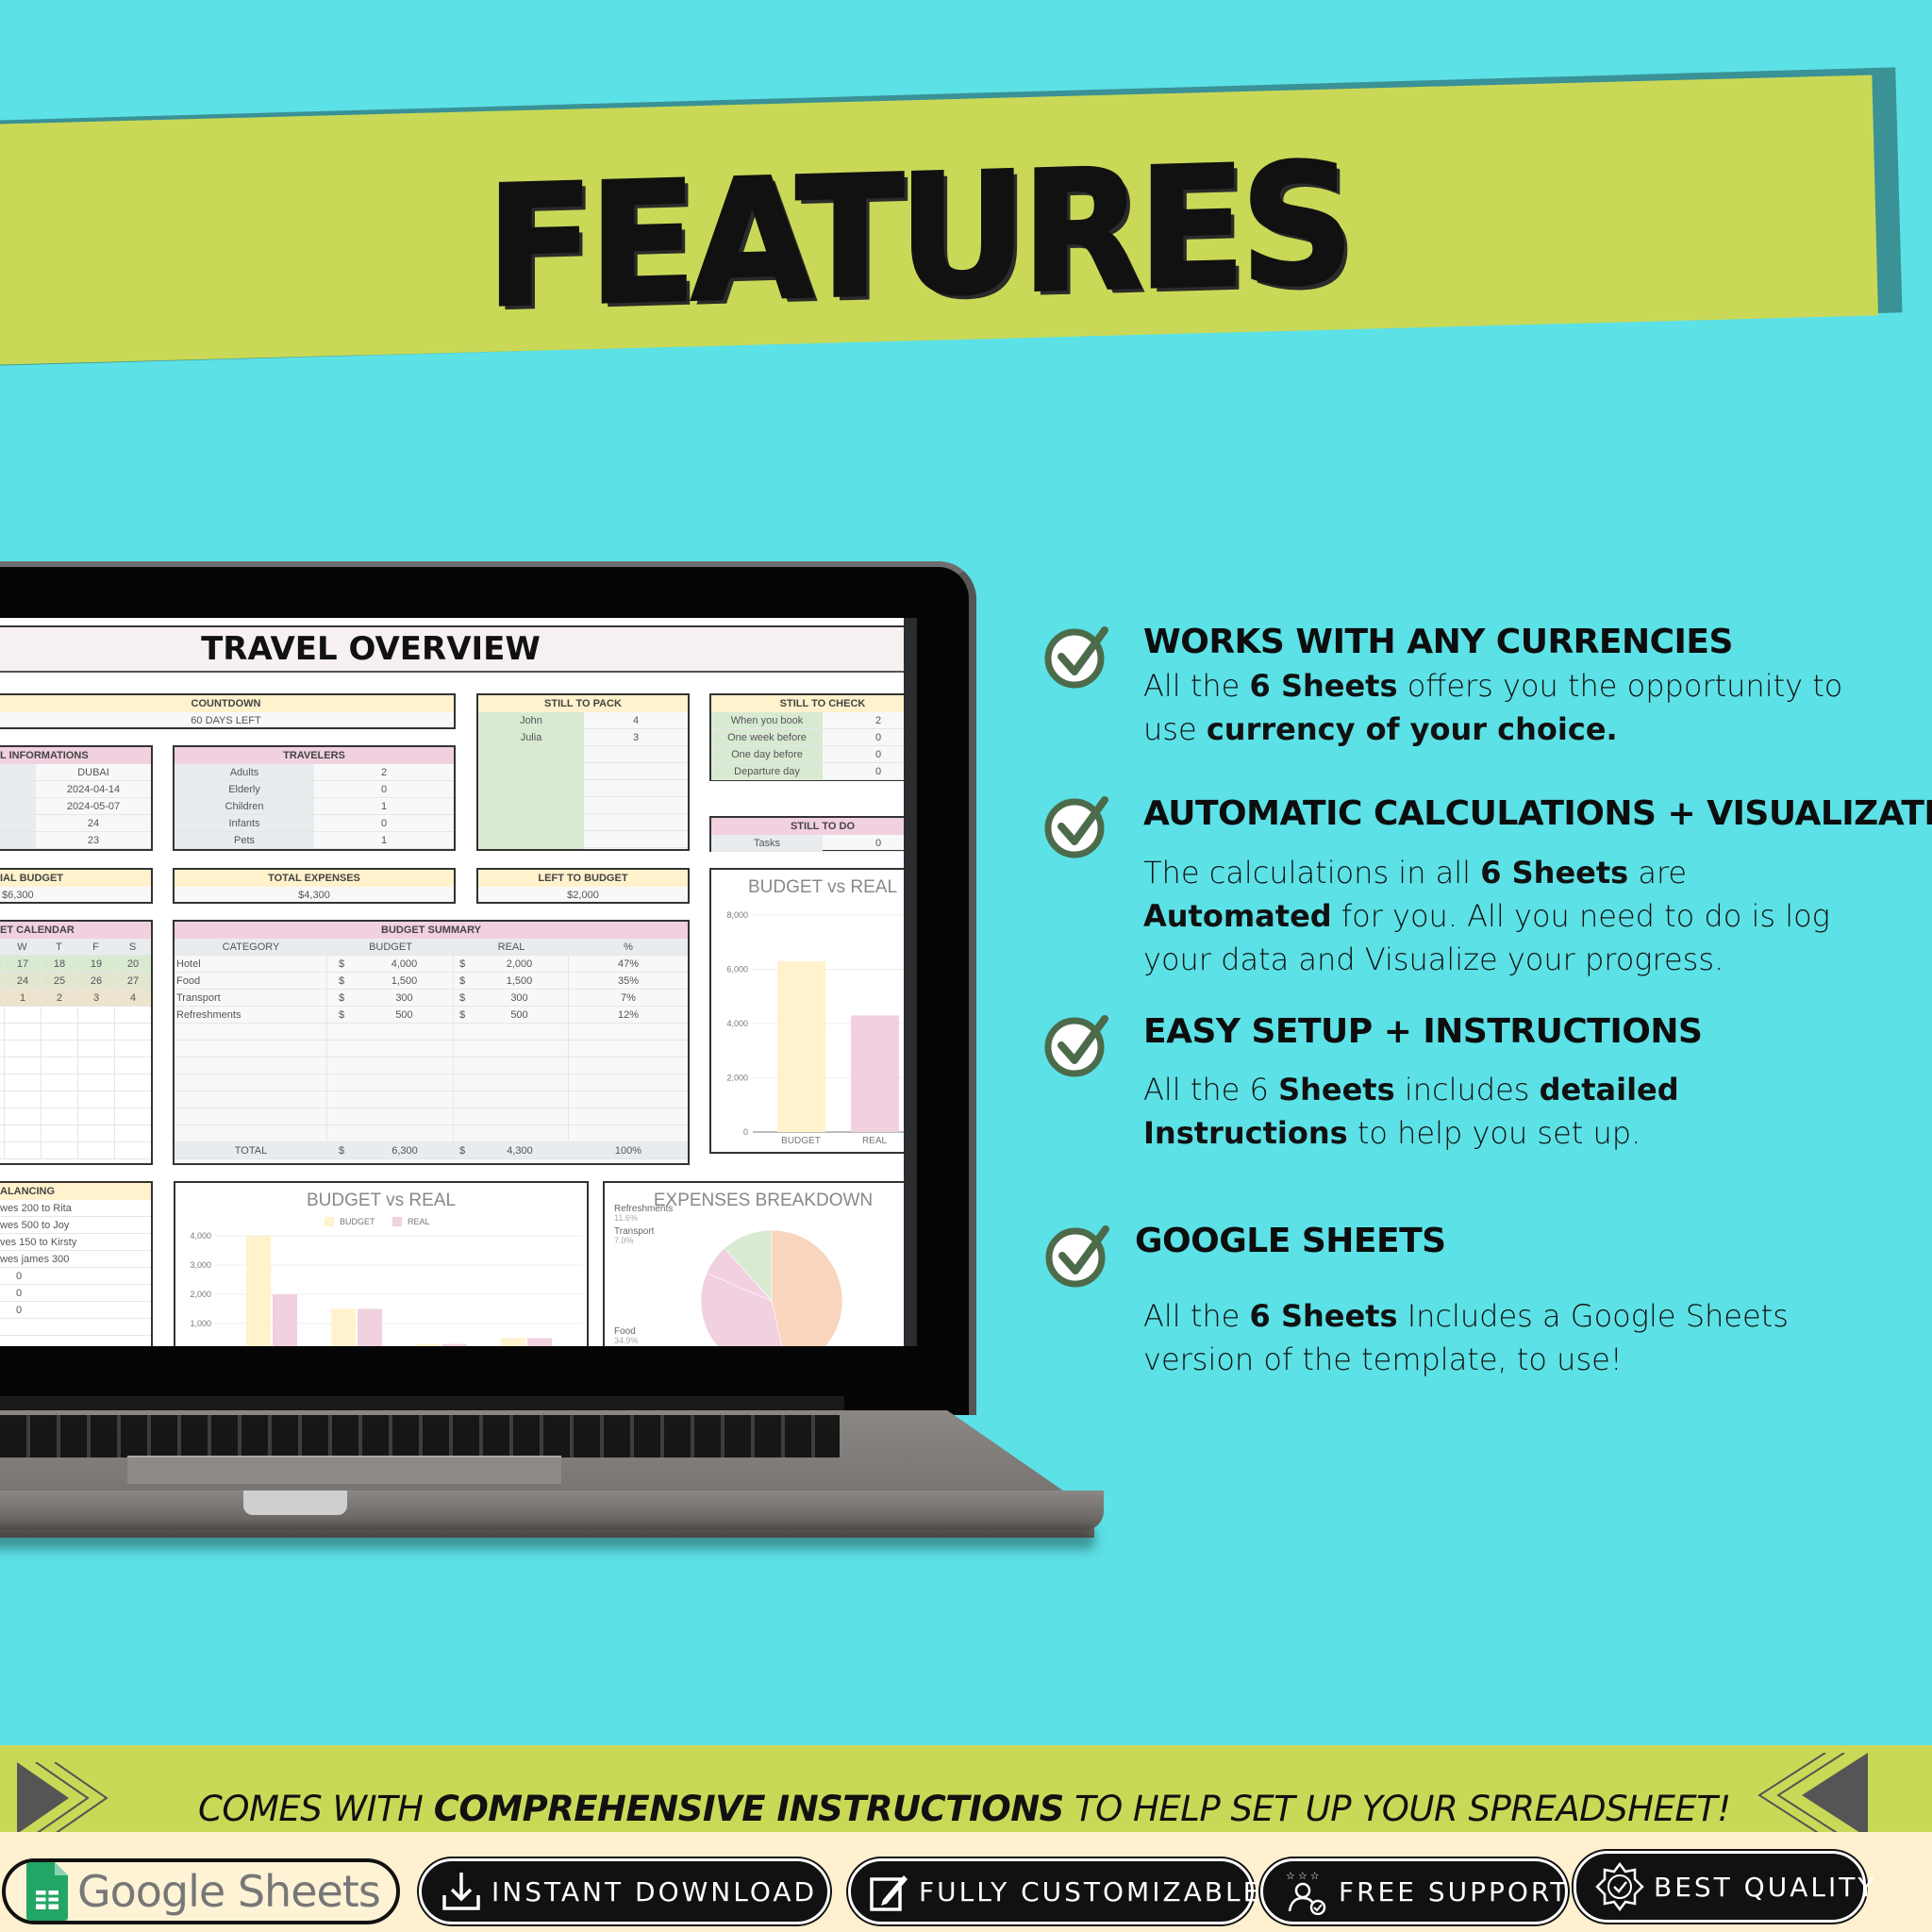 Image resolution: width=1932 pixels, height=1932 pixels. What do you see at coordinates (96, 998) in the screenshot?
I see `calendar-day: 3` at bounding box center [96, 998].